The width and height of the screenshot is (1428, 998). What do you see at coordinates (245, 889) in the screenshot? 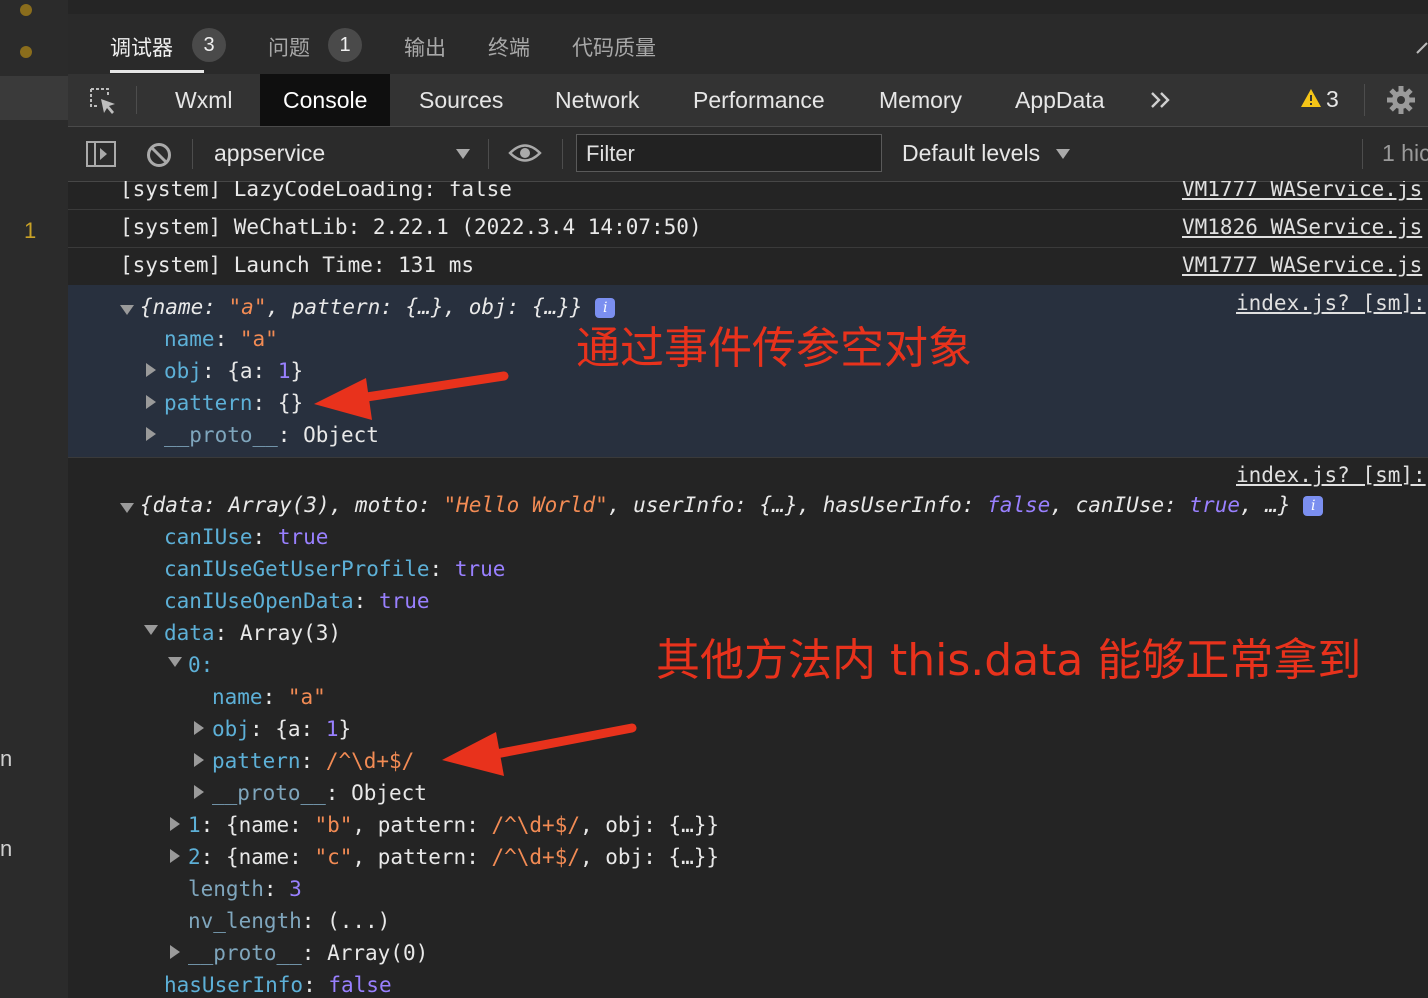
I see `array-length: length: 3` at bounding box center [245, 889].